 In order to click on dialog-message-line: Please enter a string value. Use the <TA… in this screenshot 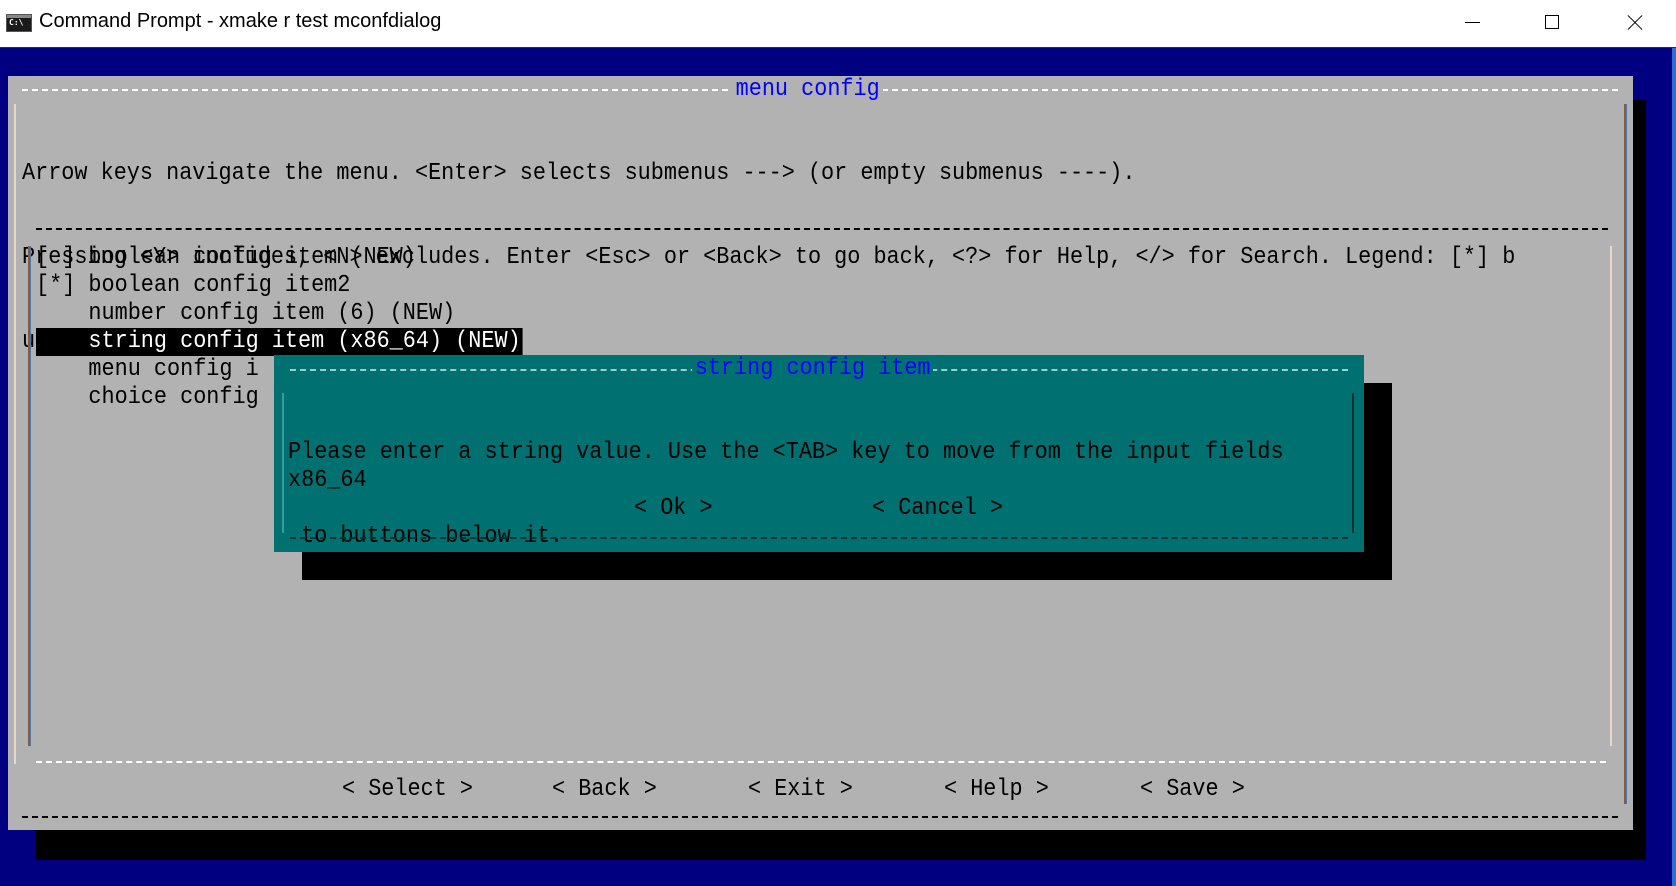, I will do `click(786, 452)`.